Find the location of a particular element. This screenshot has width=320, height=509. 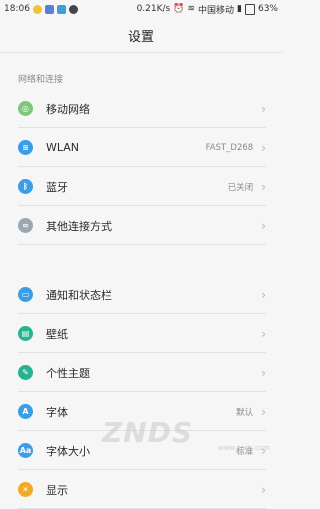

setting-theme: ✎ 个性主题 › is located at coordinates (141, 372).